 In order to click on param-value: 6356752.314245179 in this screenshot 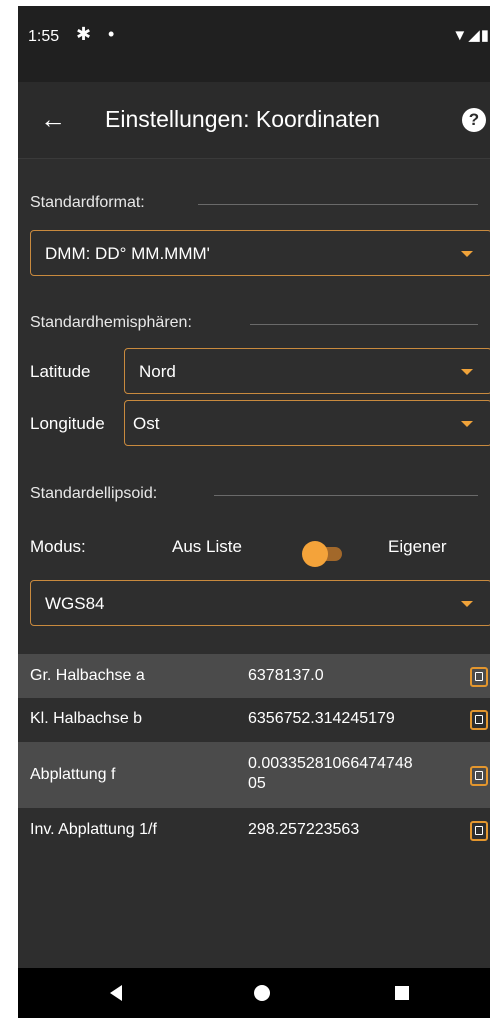, I will do `click(321, 718)`.